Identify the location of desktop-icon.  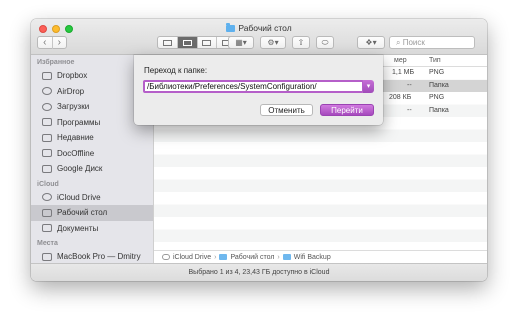
(47, 212).